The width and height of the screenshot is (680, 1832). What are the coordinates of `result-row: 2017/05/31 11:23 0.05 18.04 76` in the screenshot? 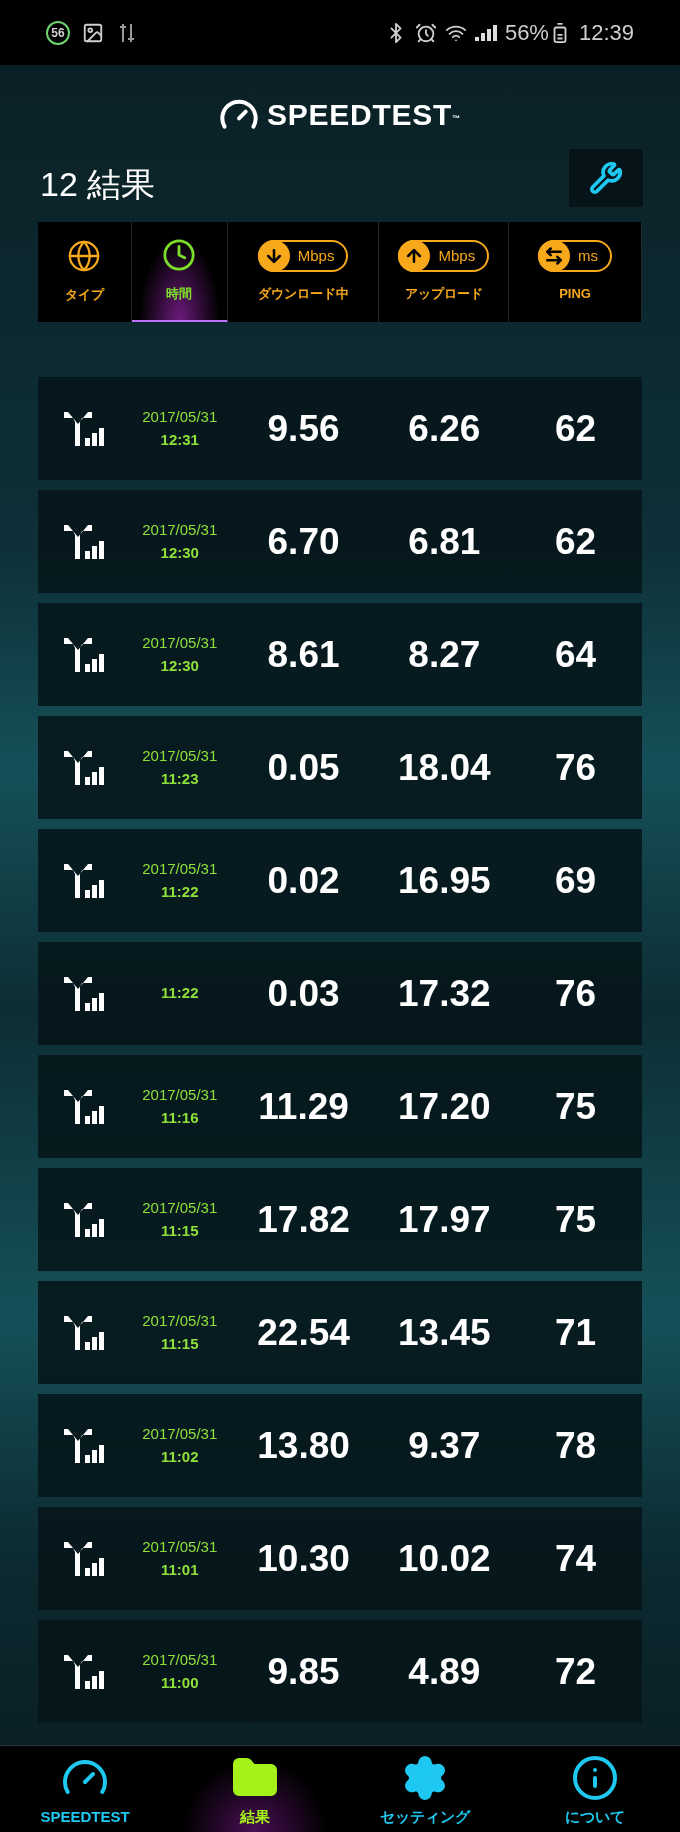 It's located at (340, 767).